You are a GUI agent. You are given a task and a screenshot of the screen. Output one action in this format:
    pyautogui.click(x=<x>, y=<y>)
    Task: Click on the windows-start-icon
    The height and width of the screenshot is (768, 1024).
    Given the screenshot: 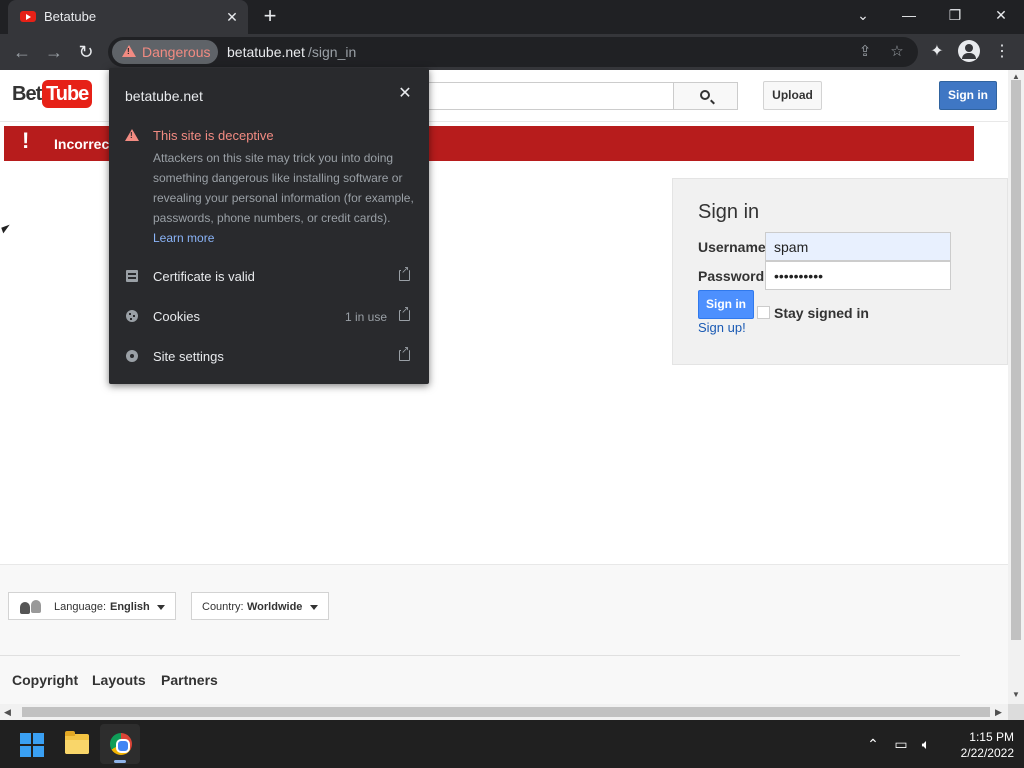 What is the action you would take?
    pyautogui.click(x=32, y=745)
    